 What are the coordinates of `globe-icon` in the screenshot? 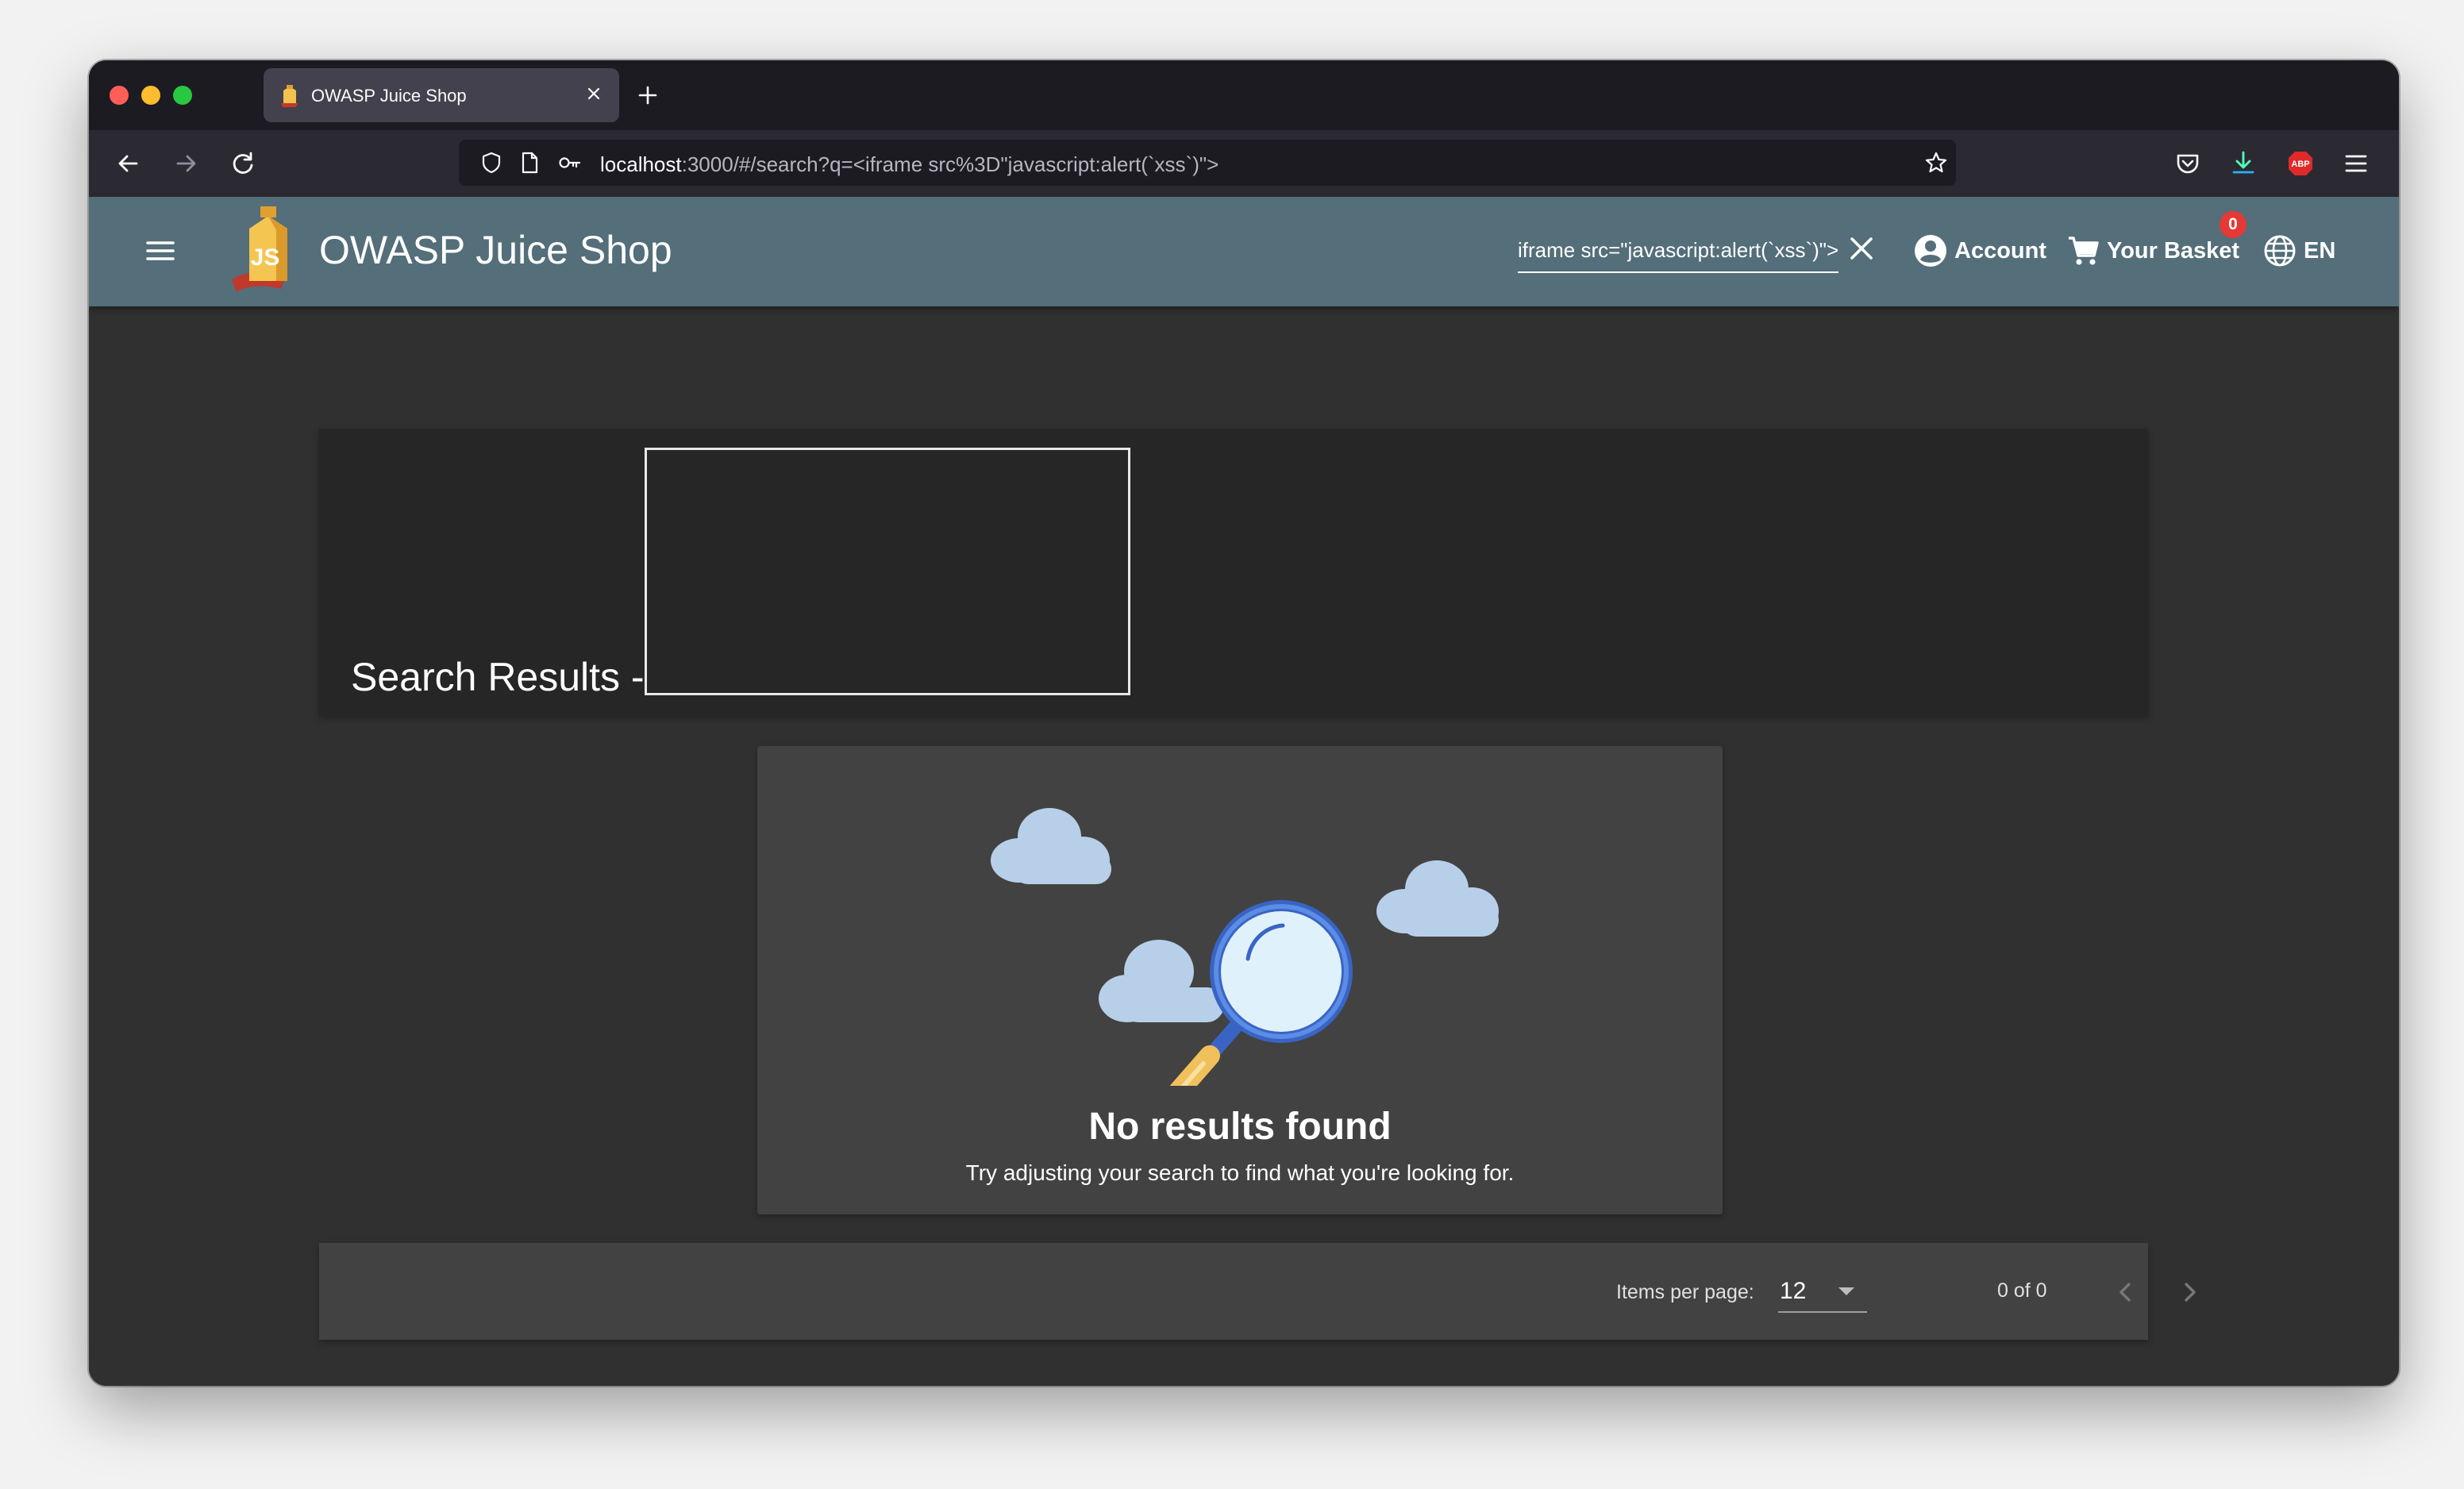 It's located at (2280, 251).